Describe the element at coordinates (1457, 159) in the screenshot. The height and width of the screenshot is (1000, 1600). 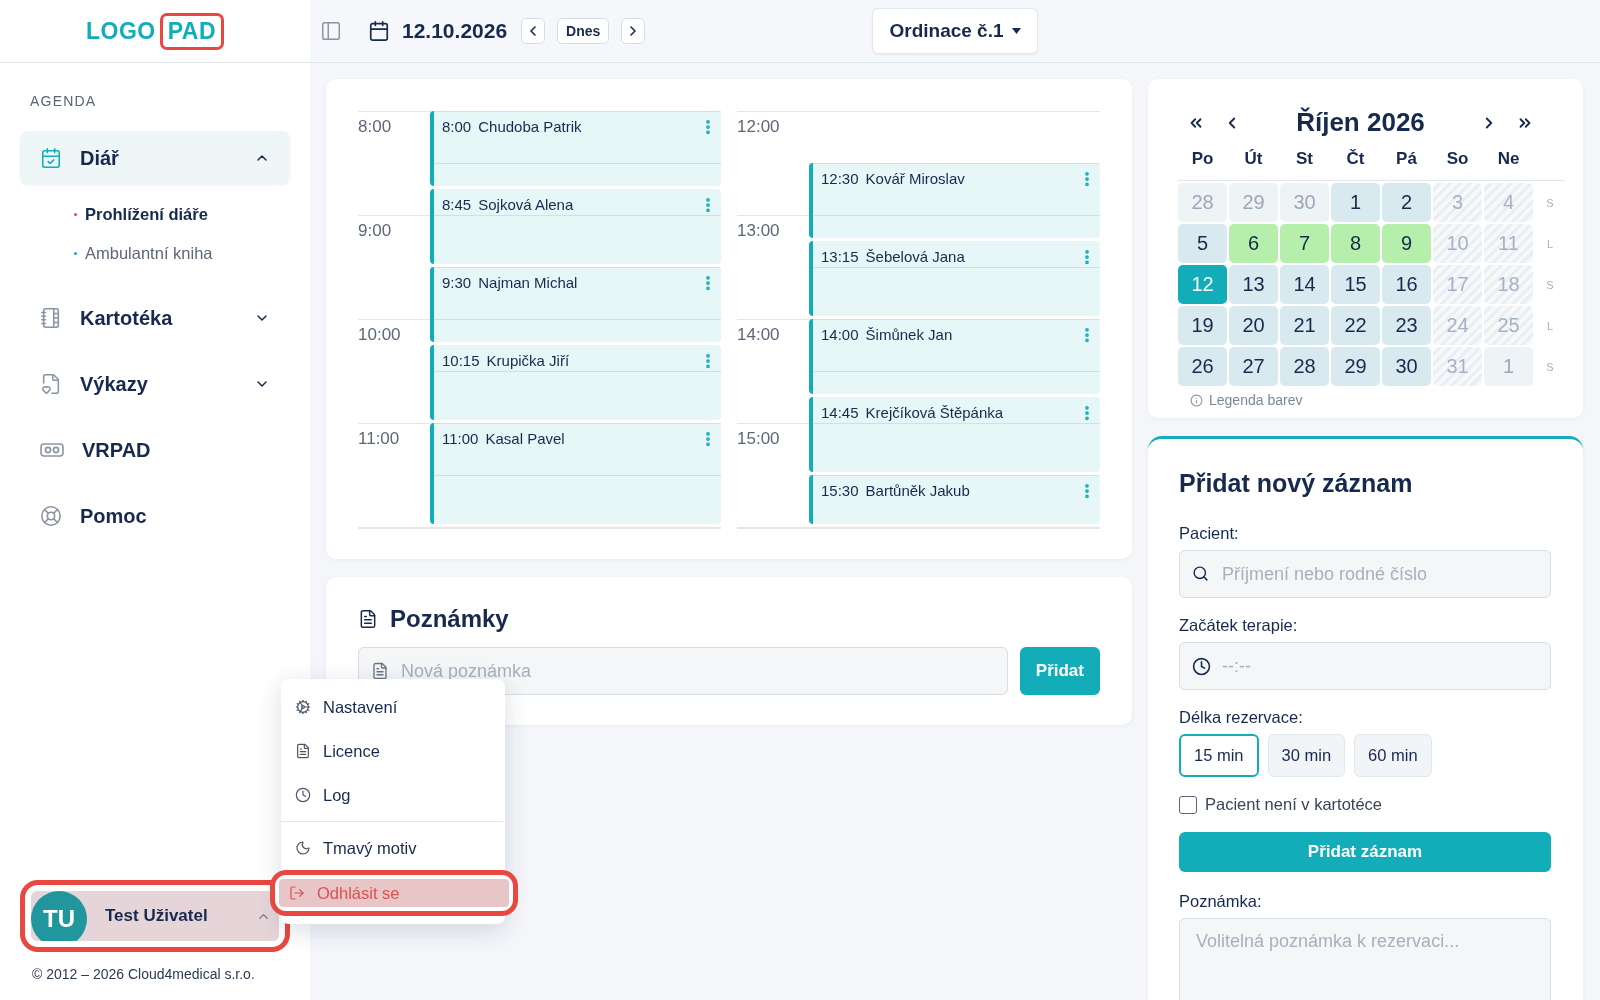
I see `weekday-label: So` at that location.